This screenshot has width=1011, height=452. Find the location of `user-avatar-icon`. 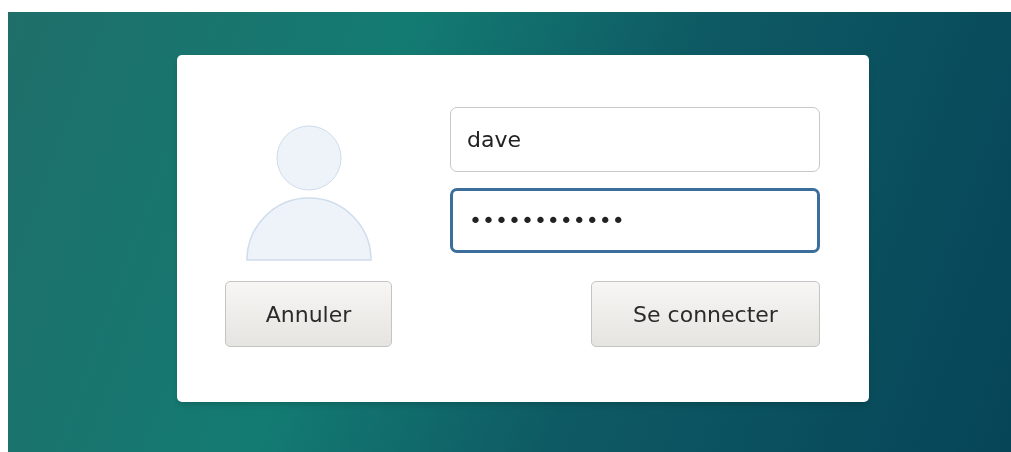

user-avatar-icon is located at coordinates (309, 194).